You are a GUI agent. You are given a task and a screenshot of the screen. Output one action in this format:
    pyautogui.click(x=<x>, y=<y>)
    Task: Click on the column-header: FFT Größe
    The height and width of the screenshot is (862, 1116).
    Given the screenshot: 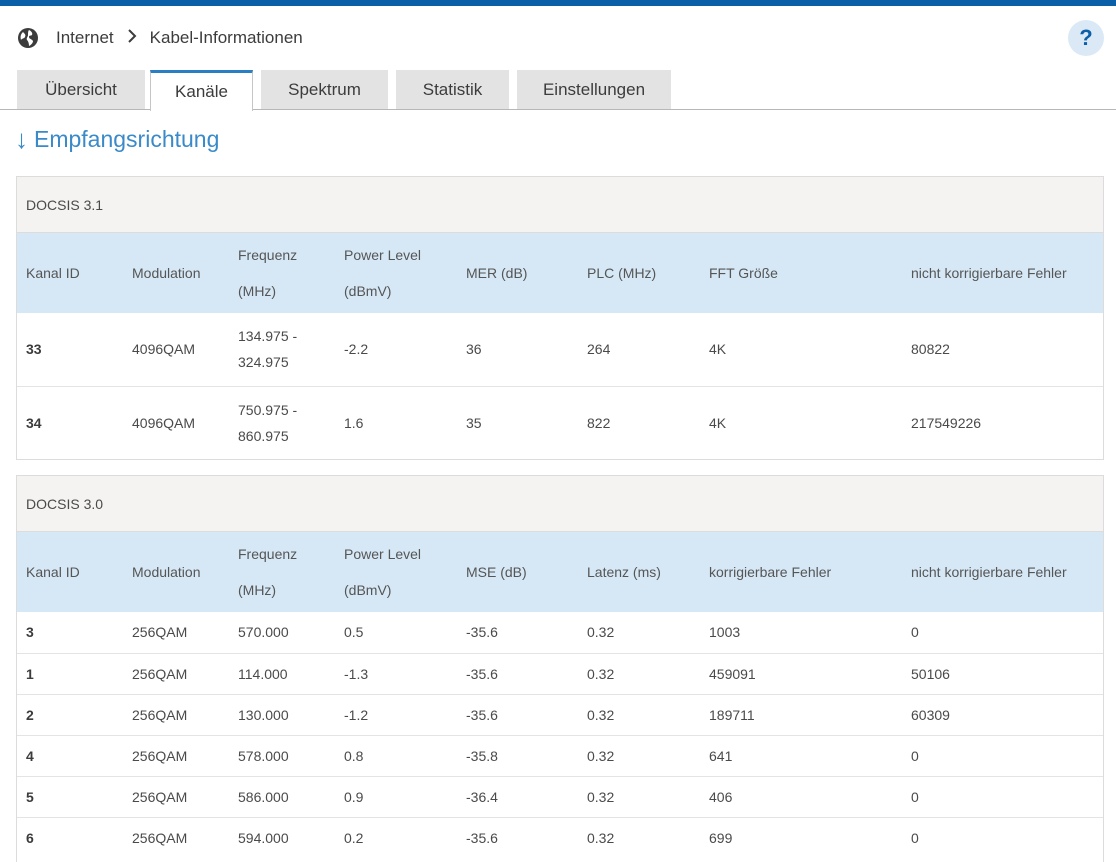 What is the action you would take?
    pyautogui.click(x=743, y=273)
    